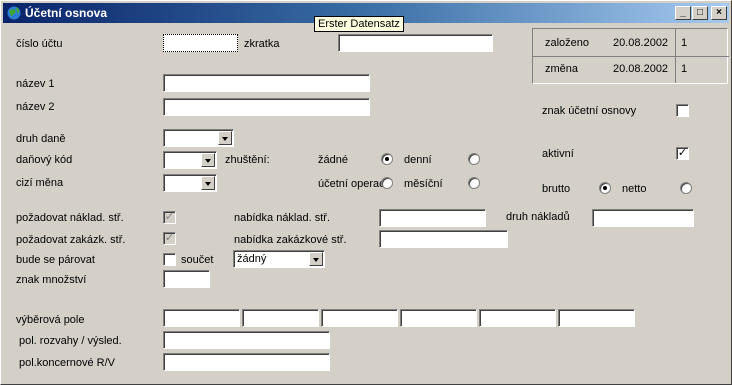 The image size is (732, 385). Describe the element at coordinates (686, 188) in the screenshot. I see `net-radio` at that location.